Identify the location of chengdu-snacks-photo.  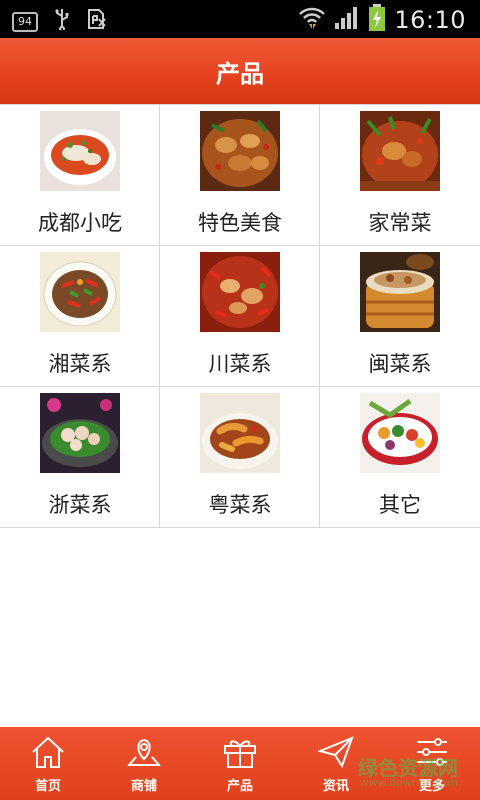
(80, 151).